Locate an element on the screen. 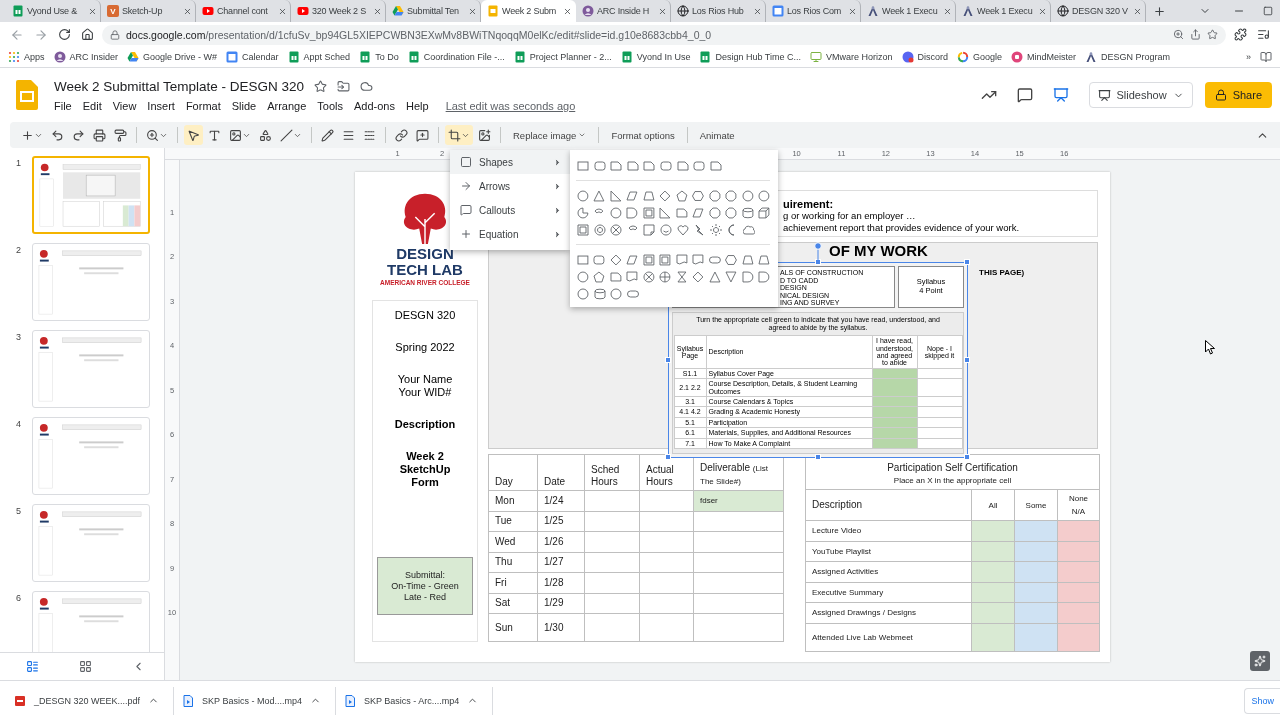 This screenshot has height=720, width=1280. requirement-text: achievement report that provides evidence of your work. is located at coordinates (901, 228).